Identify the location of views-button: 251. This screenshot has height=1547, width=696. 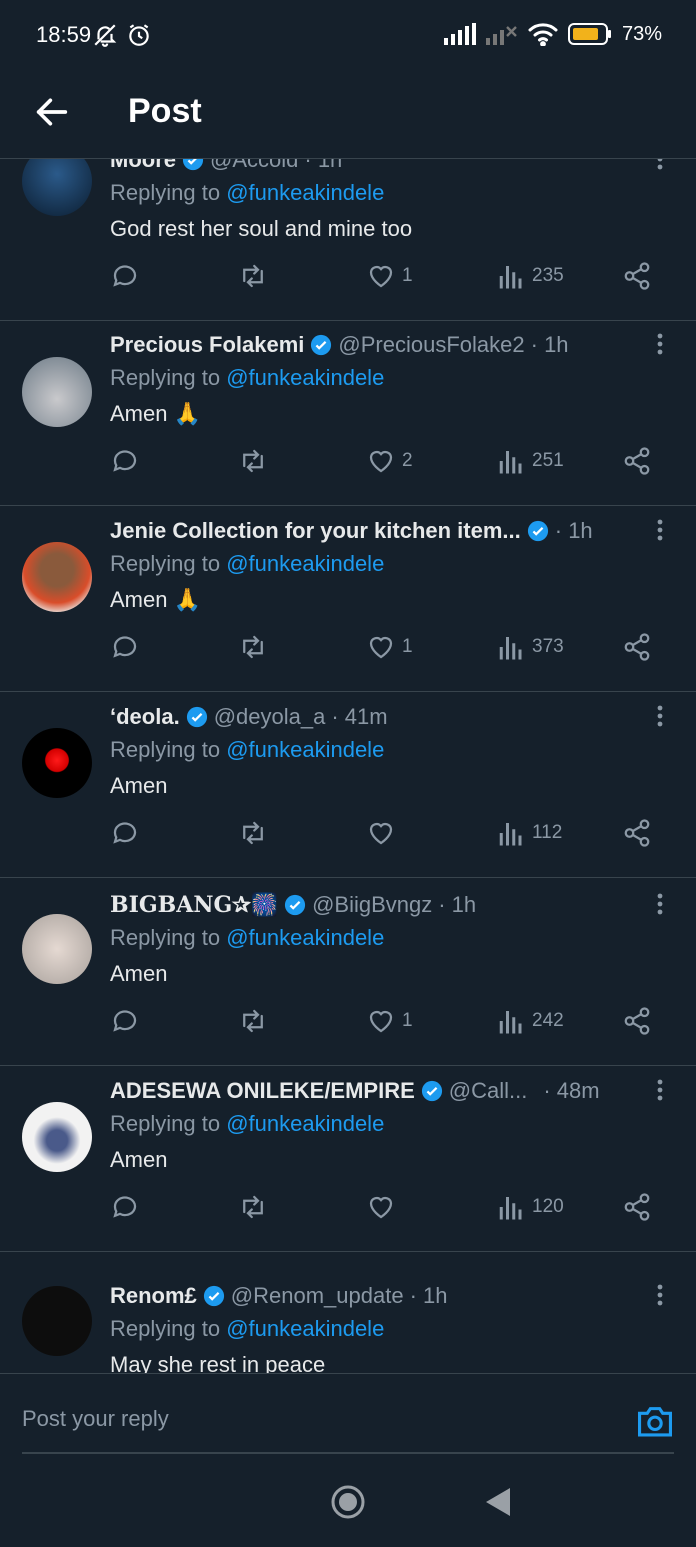
(530, 461).